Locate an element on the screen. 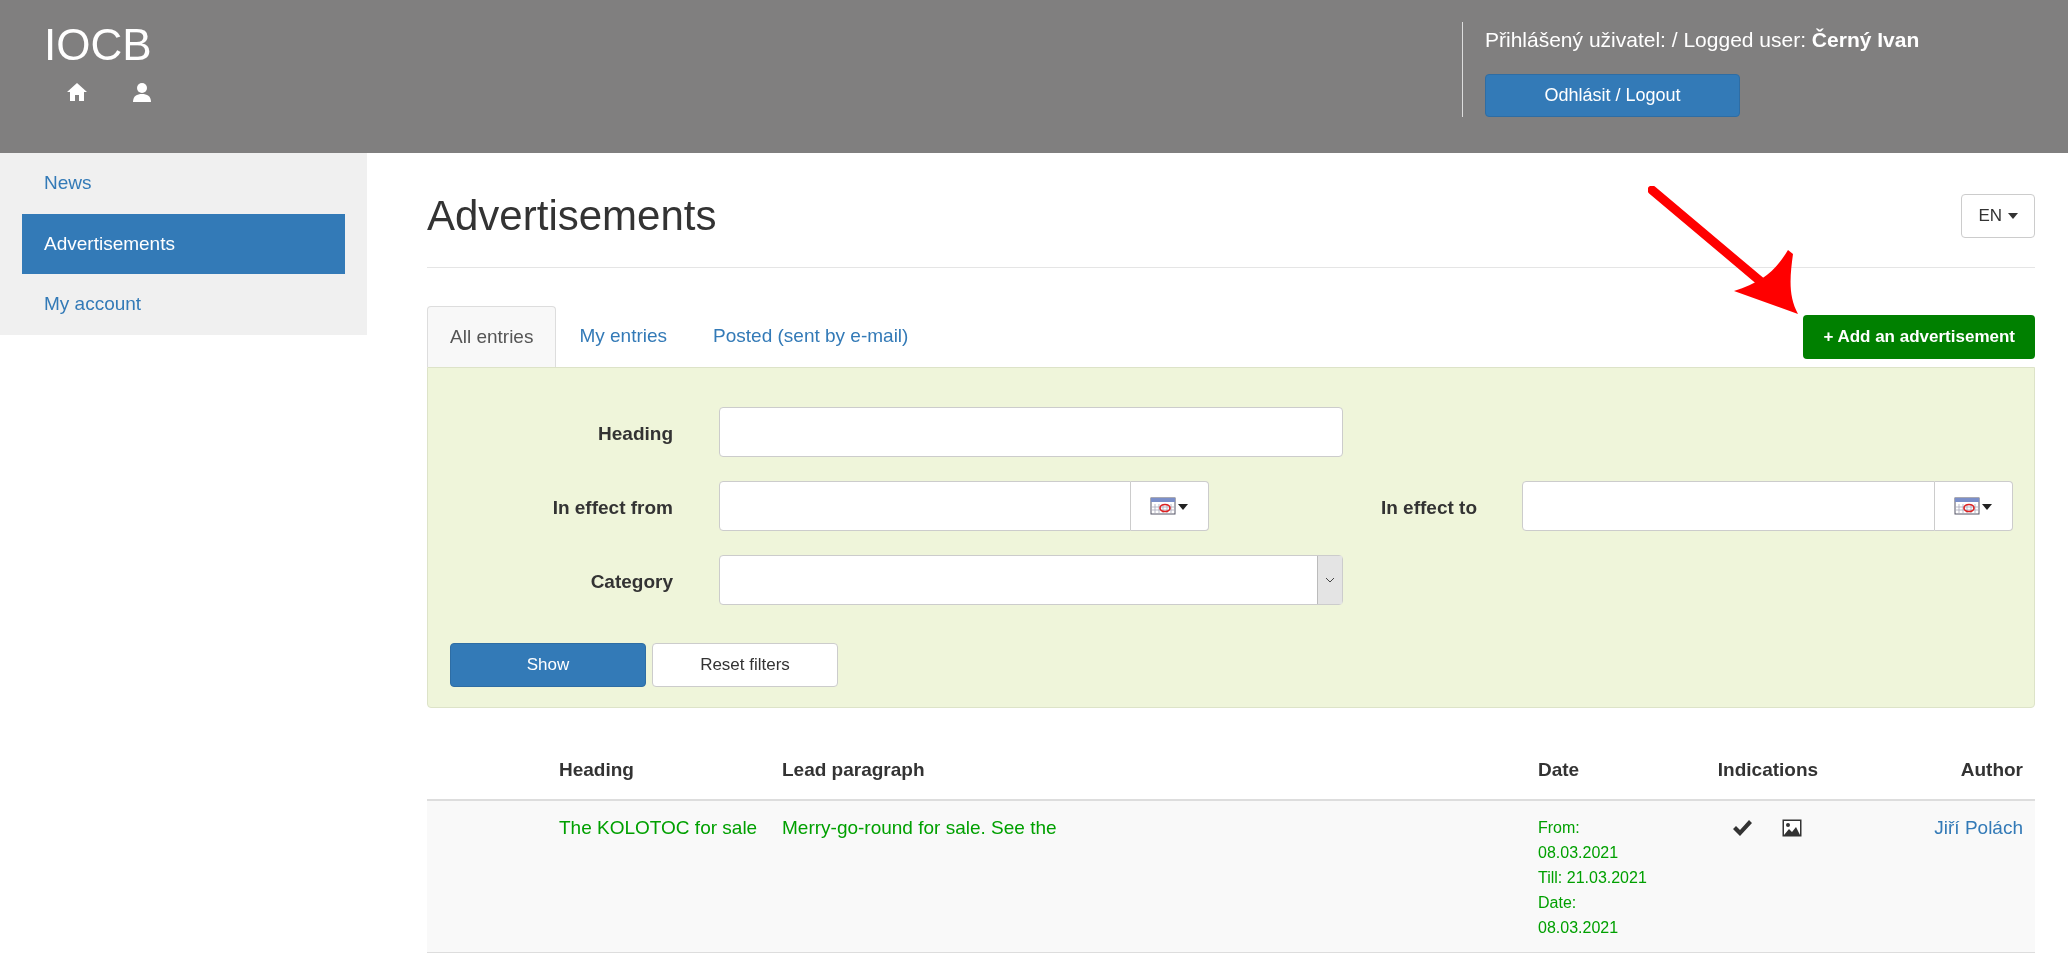  author-link: Jiří Polách is located at coordinates (1978, 827).